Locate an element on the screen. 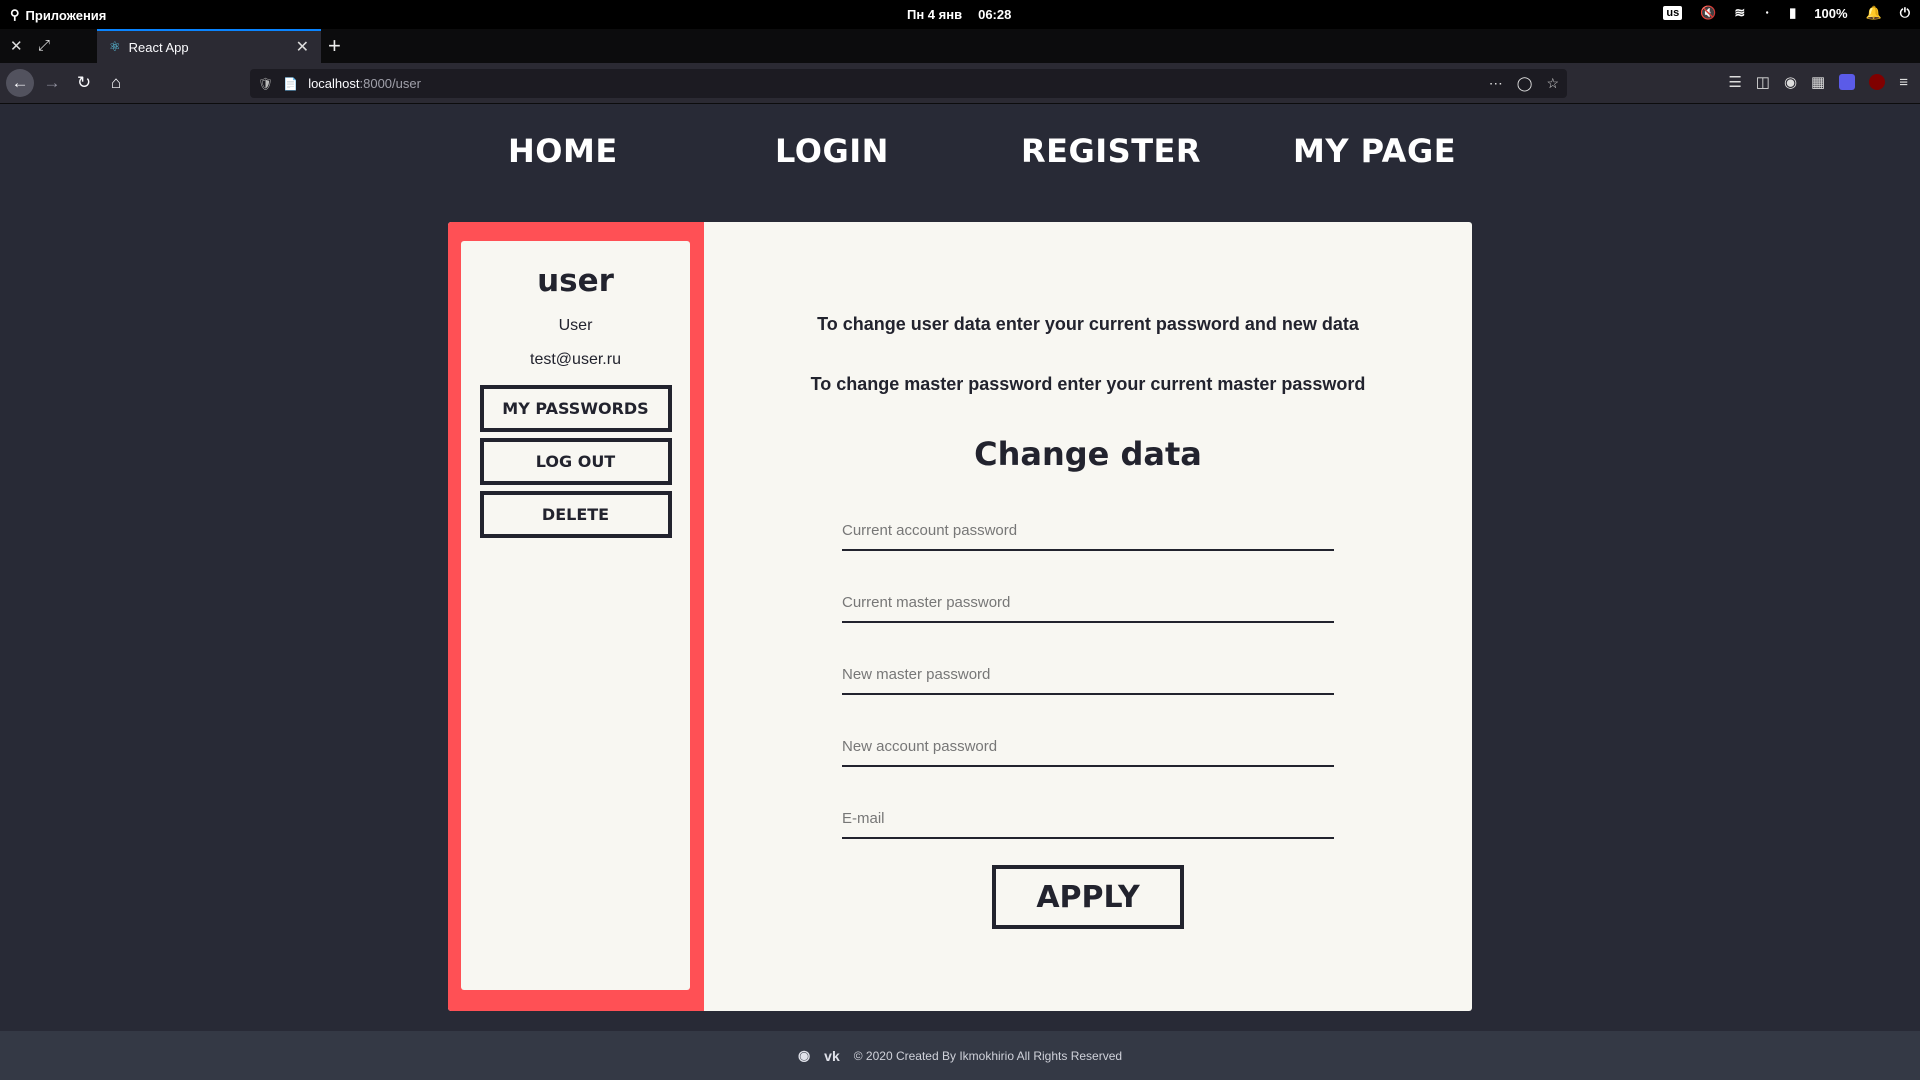 The height and width of the screenshot is (1080, 1920). notifications-bell-icon: 🔔 is located at coordinates (1874, 13).